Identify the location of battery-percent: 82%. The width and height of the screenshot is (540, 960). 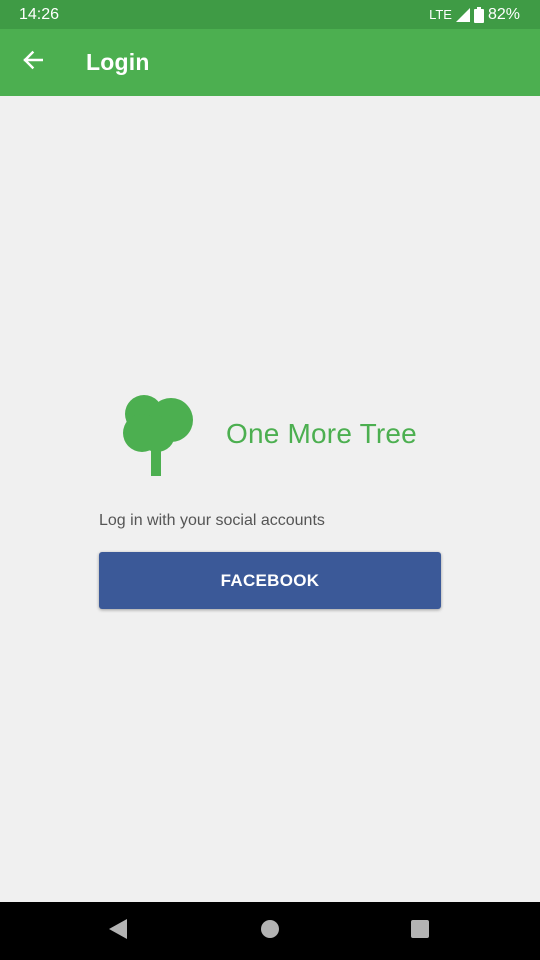
(503, 14).